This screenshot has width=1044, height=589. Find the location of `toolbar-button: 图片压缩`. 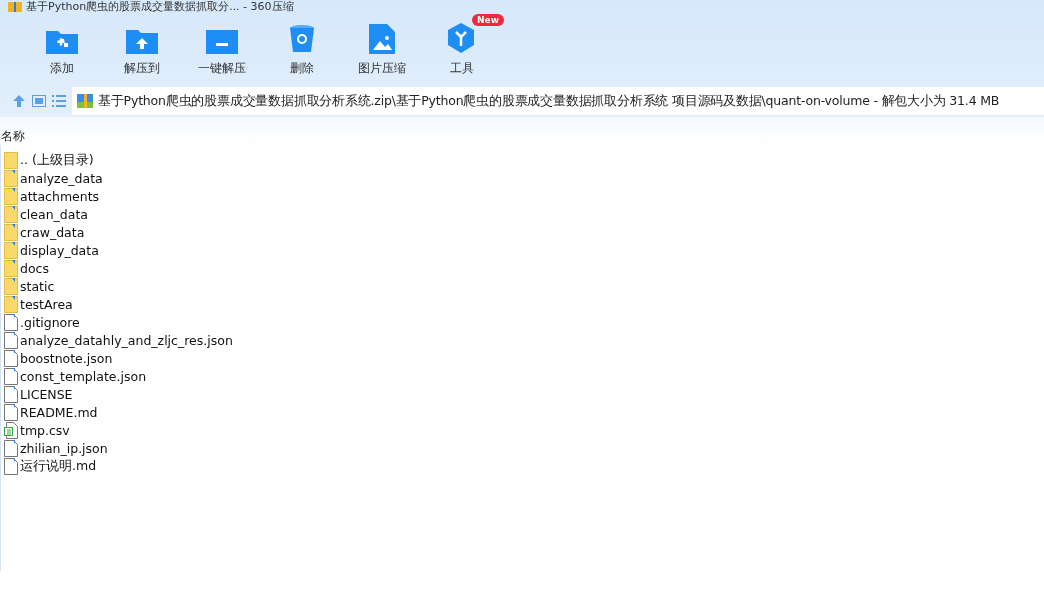

toolbar-button: 图片压缩 is located at coordinates (382, 49).